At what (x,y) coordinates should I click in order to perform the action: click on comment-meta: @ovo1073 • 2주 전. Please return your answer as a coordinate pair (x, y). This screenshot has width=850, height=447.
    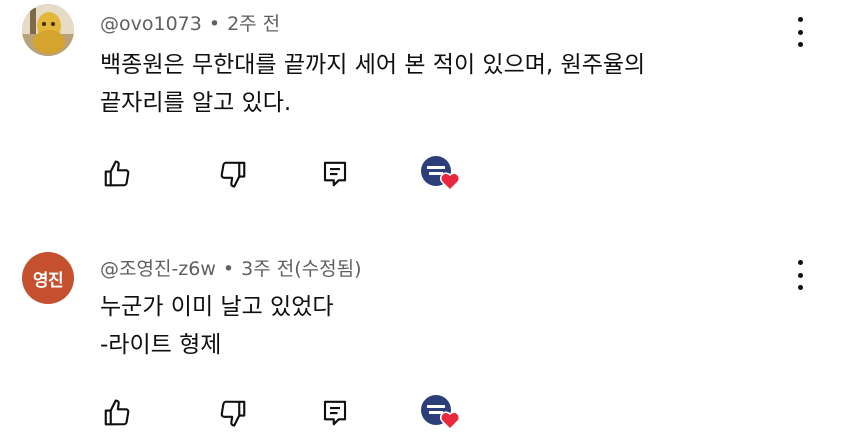
    Looking at the image, I should click on (190, 22).